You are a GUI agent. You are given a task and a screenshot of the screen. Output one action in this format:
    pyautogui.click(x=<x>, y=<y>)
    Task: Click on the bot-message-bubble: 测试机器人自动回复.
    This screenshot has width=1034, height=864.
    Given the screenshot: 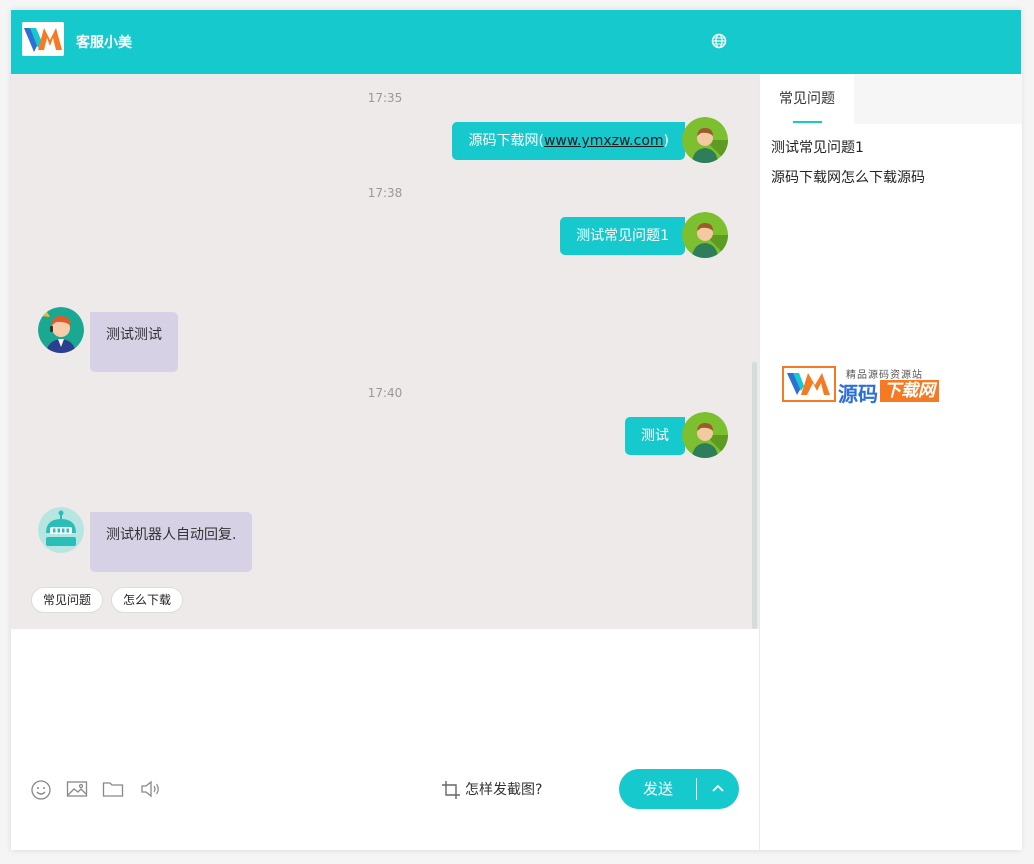 What is the action you would take?
    pyautogui.click(x=171, y=542)
    